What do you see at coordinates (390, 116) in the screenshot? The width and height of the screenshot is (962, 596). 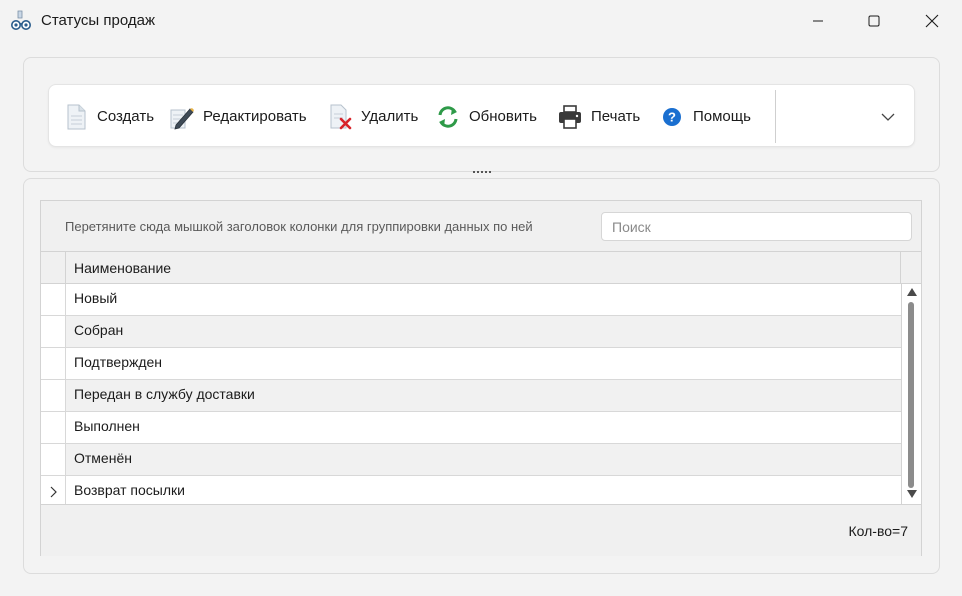 I see `delete-label: Удалить` at bounding box center [390, 116].